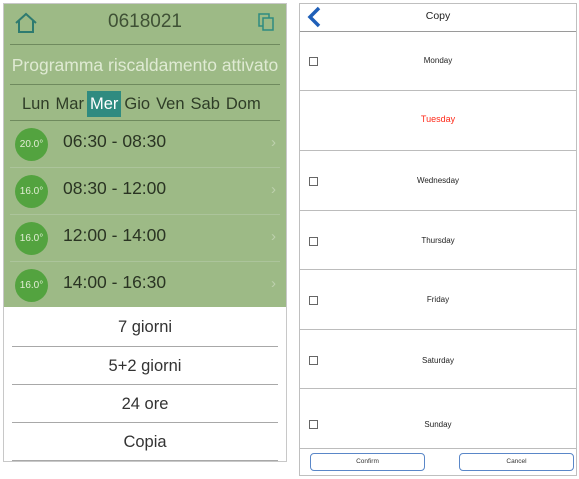 The image size is (579, 479). What do you see at coordinates (145, 442) in the screenshot?
I see `menu-item-copy: Copia` at bounding box center [145, 442].